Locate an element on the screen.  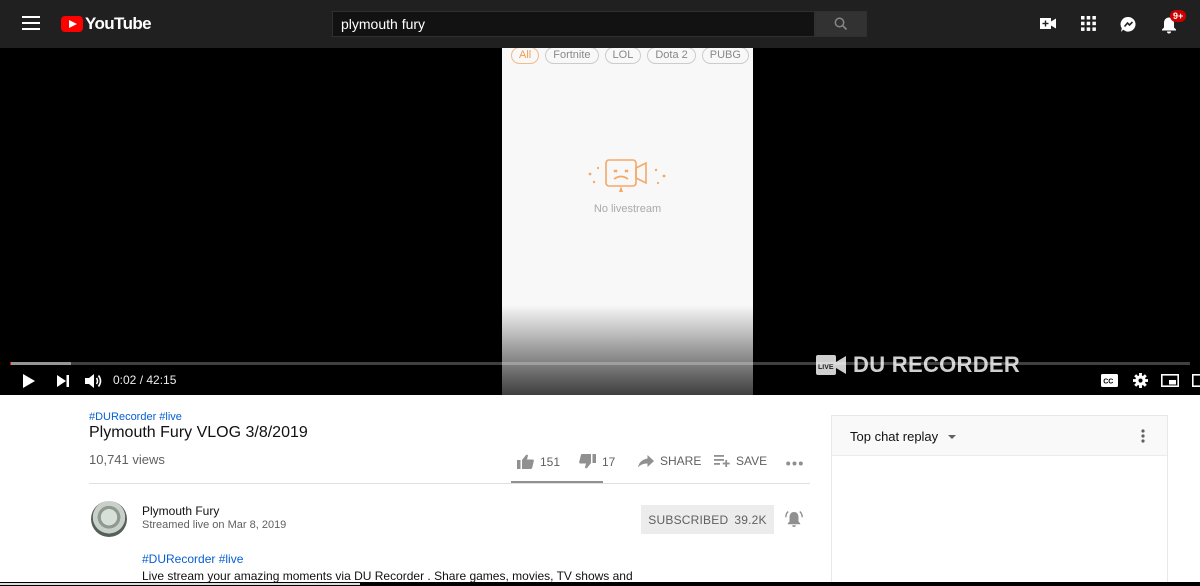
watermark-text: DU RECORDER is located at coordinates (937, 364).